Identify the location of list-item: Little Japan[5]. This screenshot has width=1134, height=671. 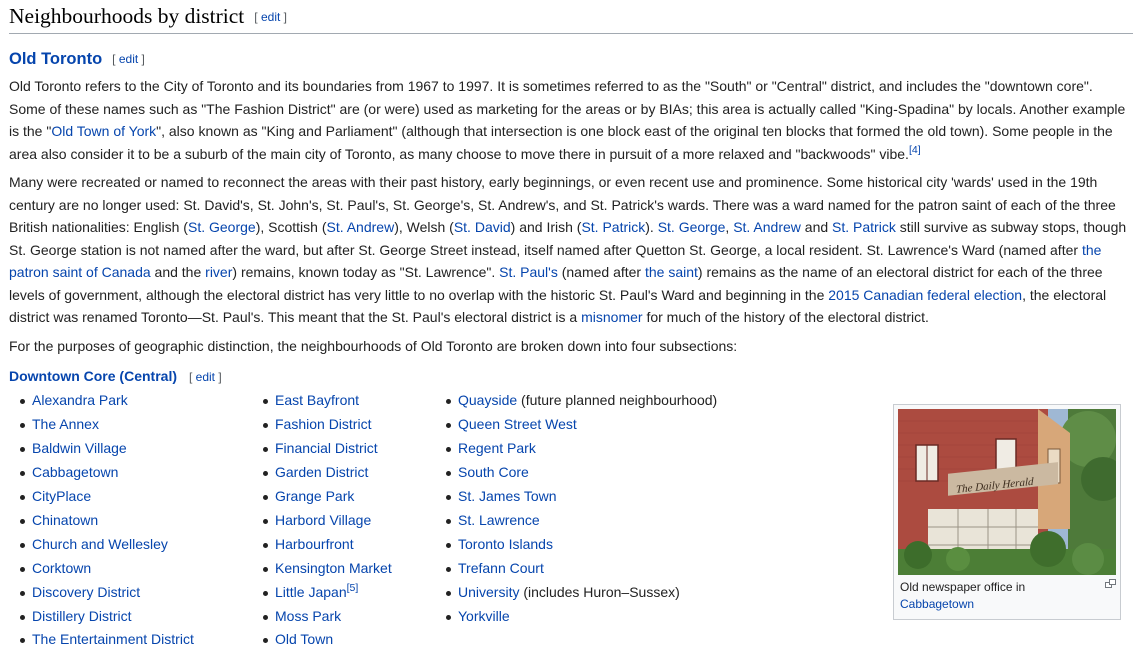
(322, 593).